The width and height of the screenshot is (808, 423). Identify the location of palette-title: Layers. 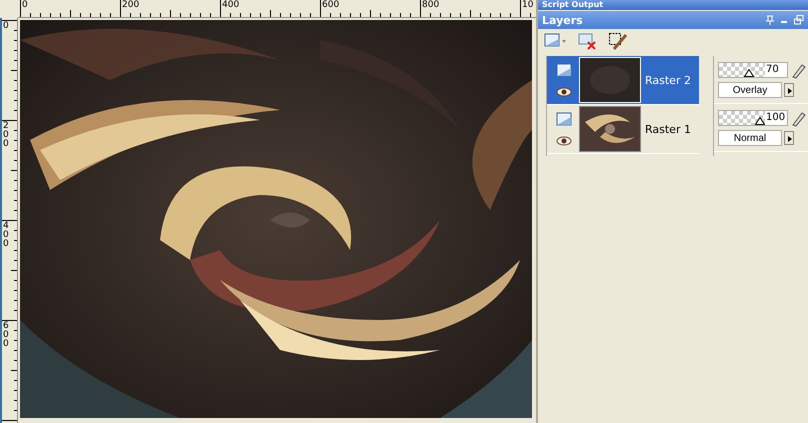
(562, 20).